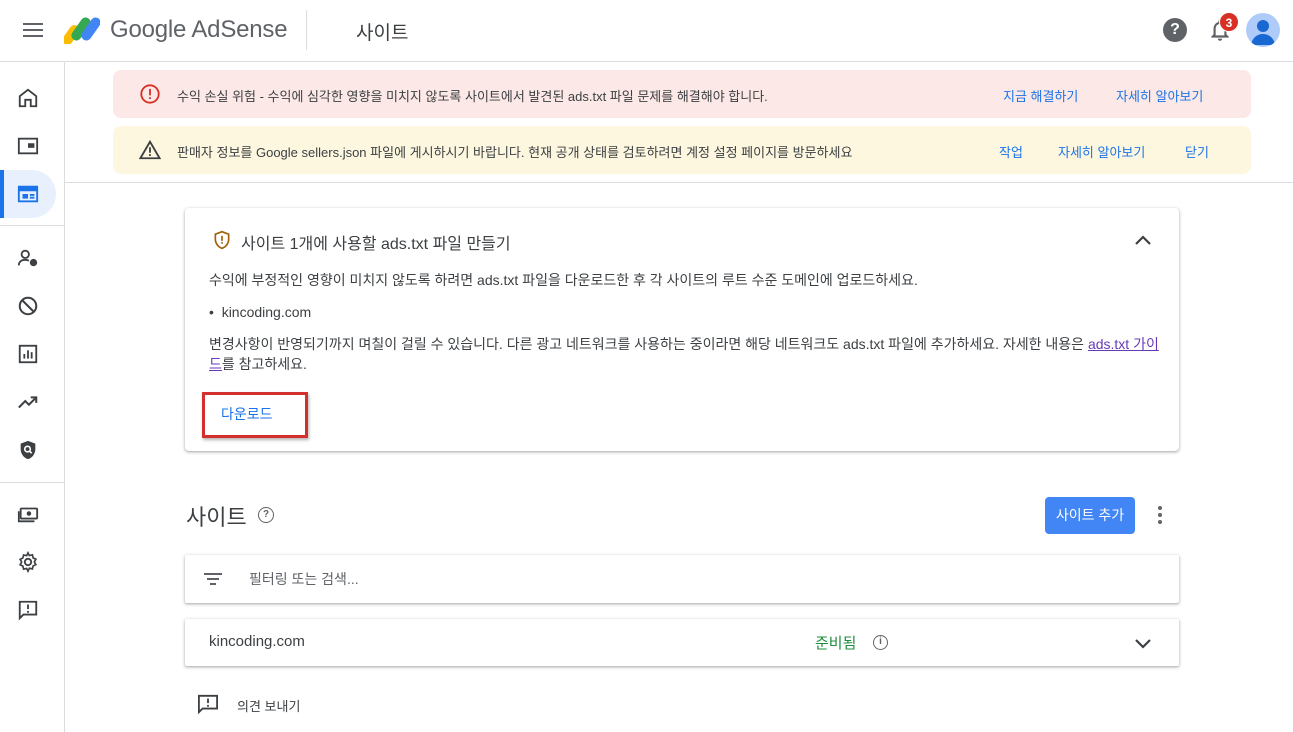 Image resolution: width=1293 pixels, height=732 pixels. Describe the element at coordinates (82, 30) in the screenshot. I see `adsense-logo` at that location.